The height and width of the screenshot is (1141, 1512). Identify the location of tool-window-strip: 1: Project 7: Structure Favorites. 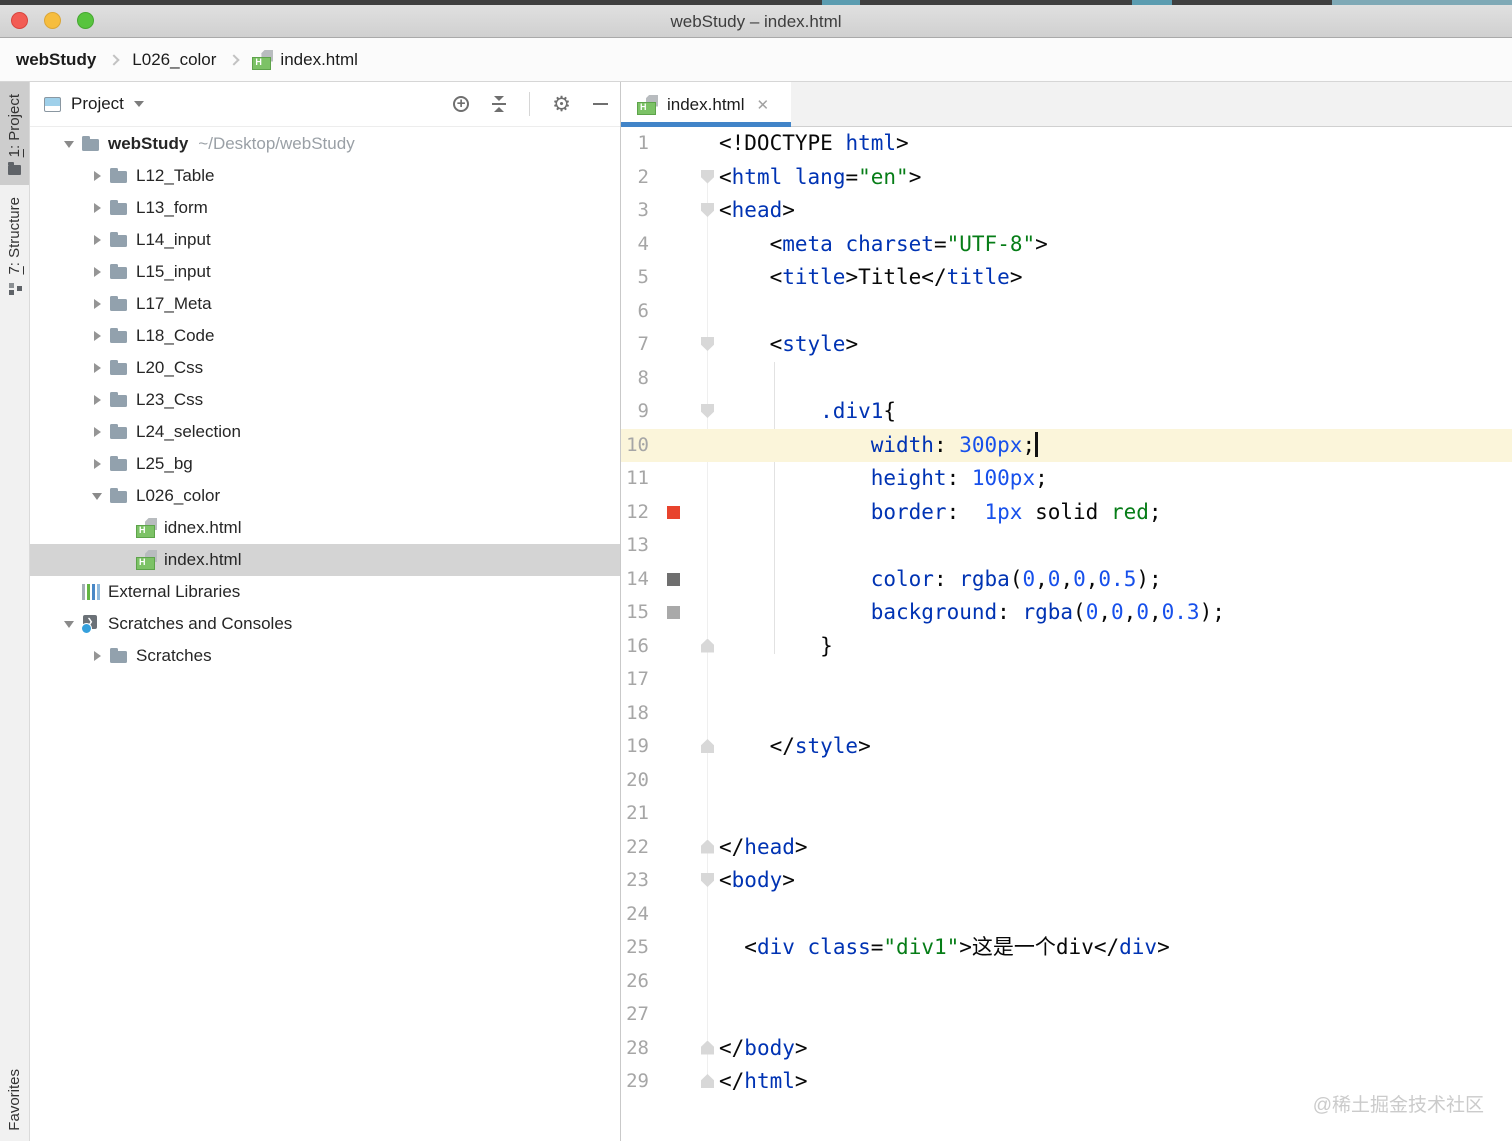
(15, 611).